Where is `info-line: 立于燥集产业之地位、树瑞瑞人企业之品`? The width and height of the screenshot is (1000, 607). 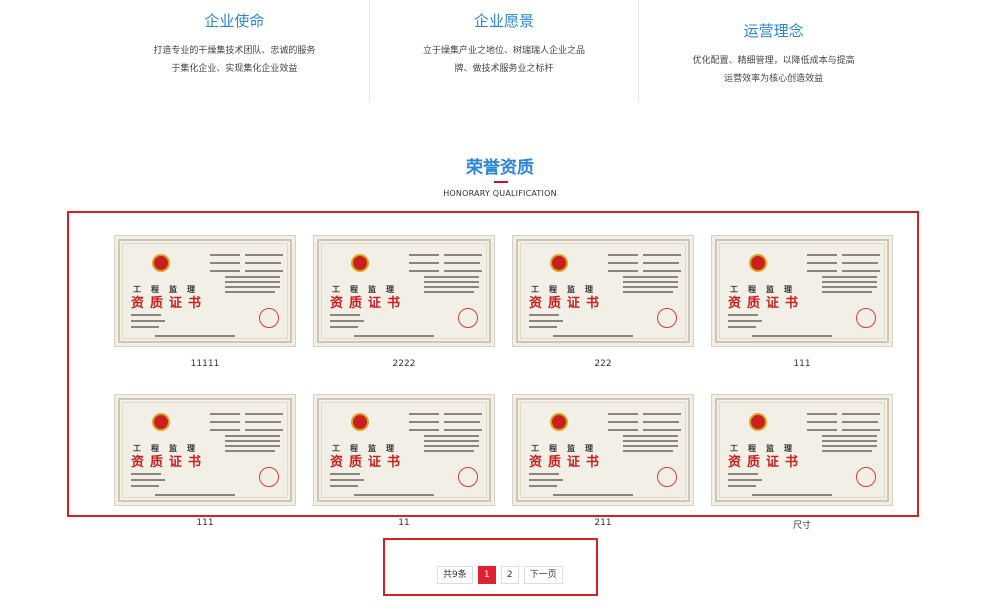 info-line: 立于燥集产业之地位、树瑞瑞人企业之品 is located at coordinates (504, 51).